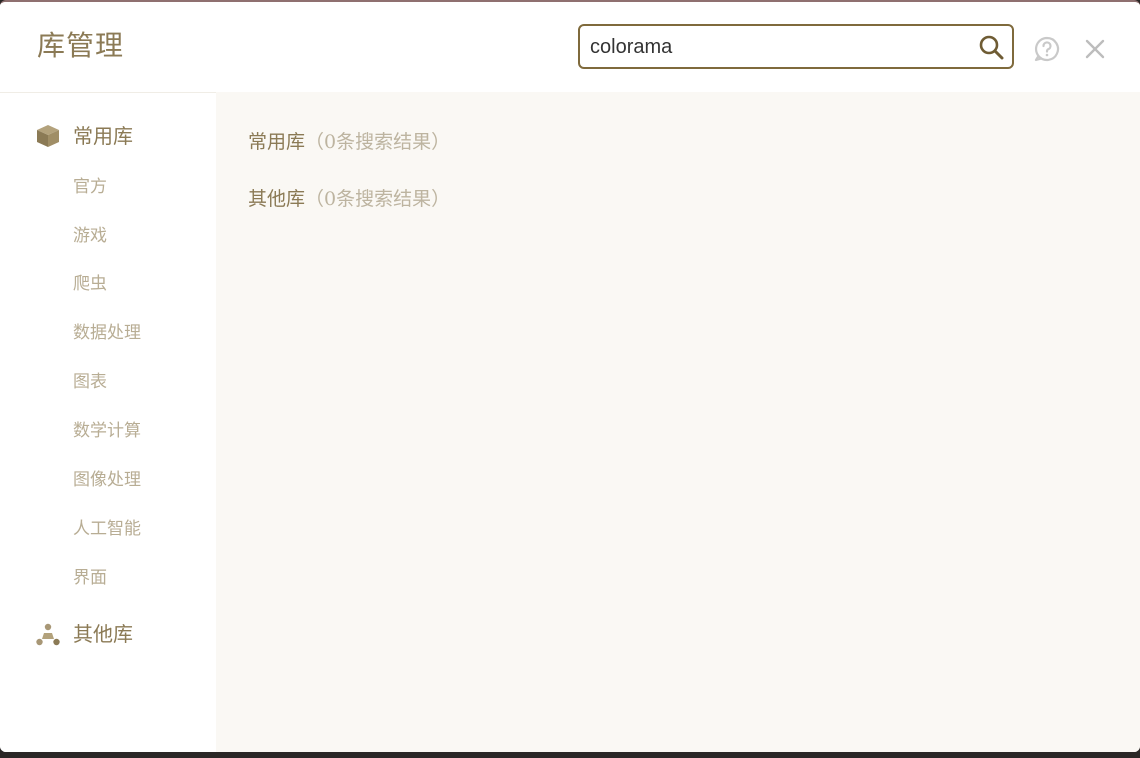 The height and width of the screenshot is (758, 1140). I want to click on sidebar-item-data-processing: 数据处理, so click(107, 333).